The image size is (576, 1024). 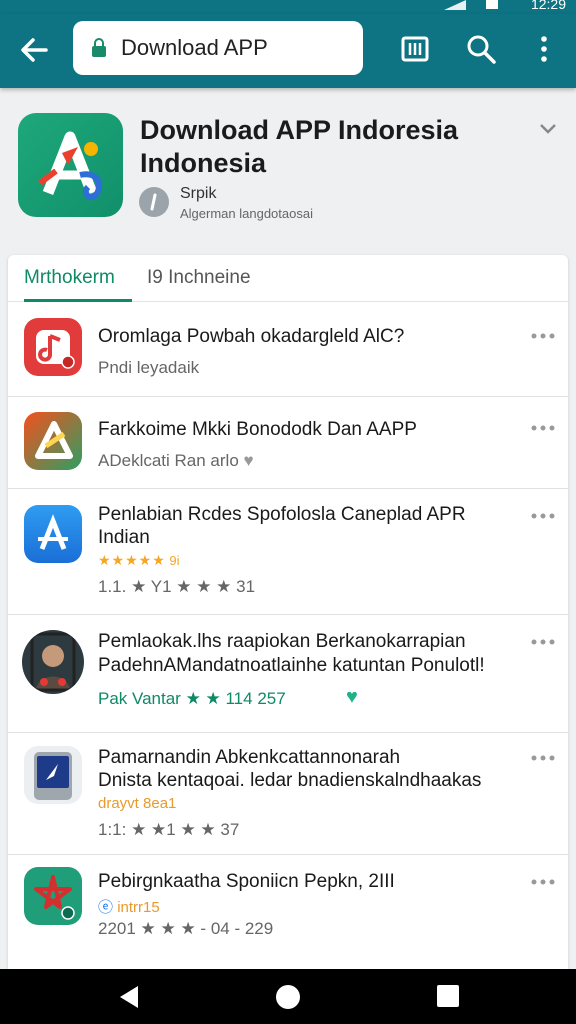 I want to click on status-bar: 12:29, so click(x=288, y=7).